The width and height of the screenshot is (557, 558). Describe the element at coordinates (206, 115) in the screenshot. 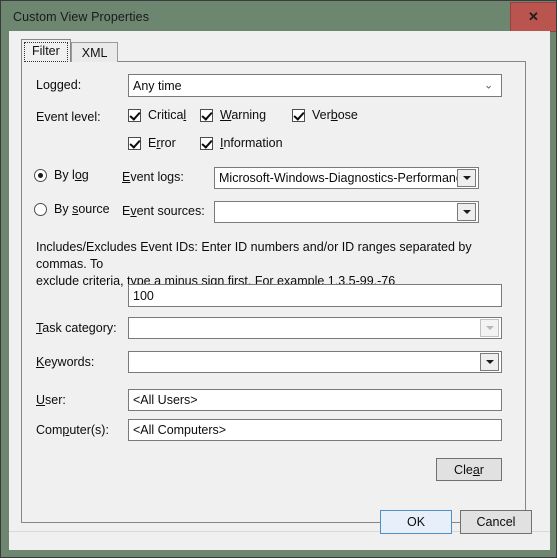

I see `checkbox-warning-box` at that location.